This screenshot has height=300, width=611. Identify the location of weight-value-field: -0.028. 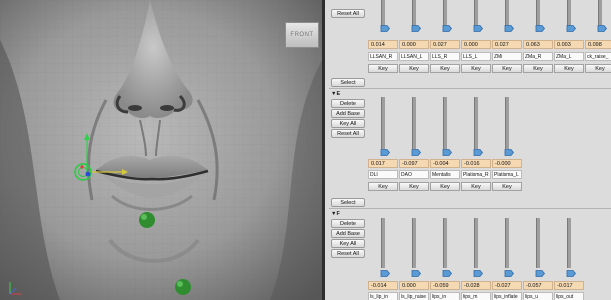
(476, 285).